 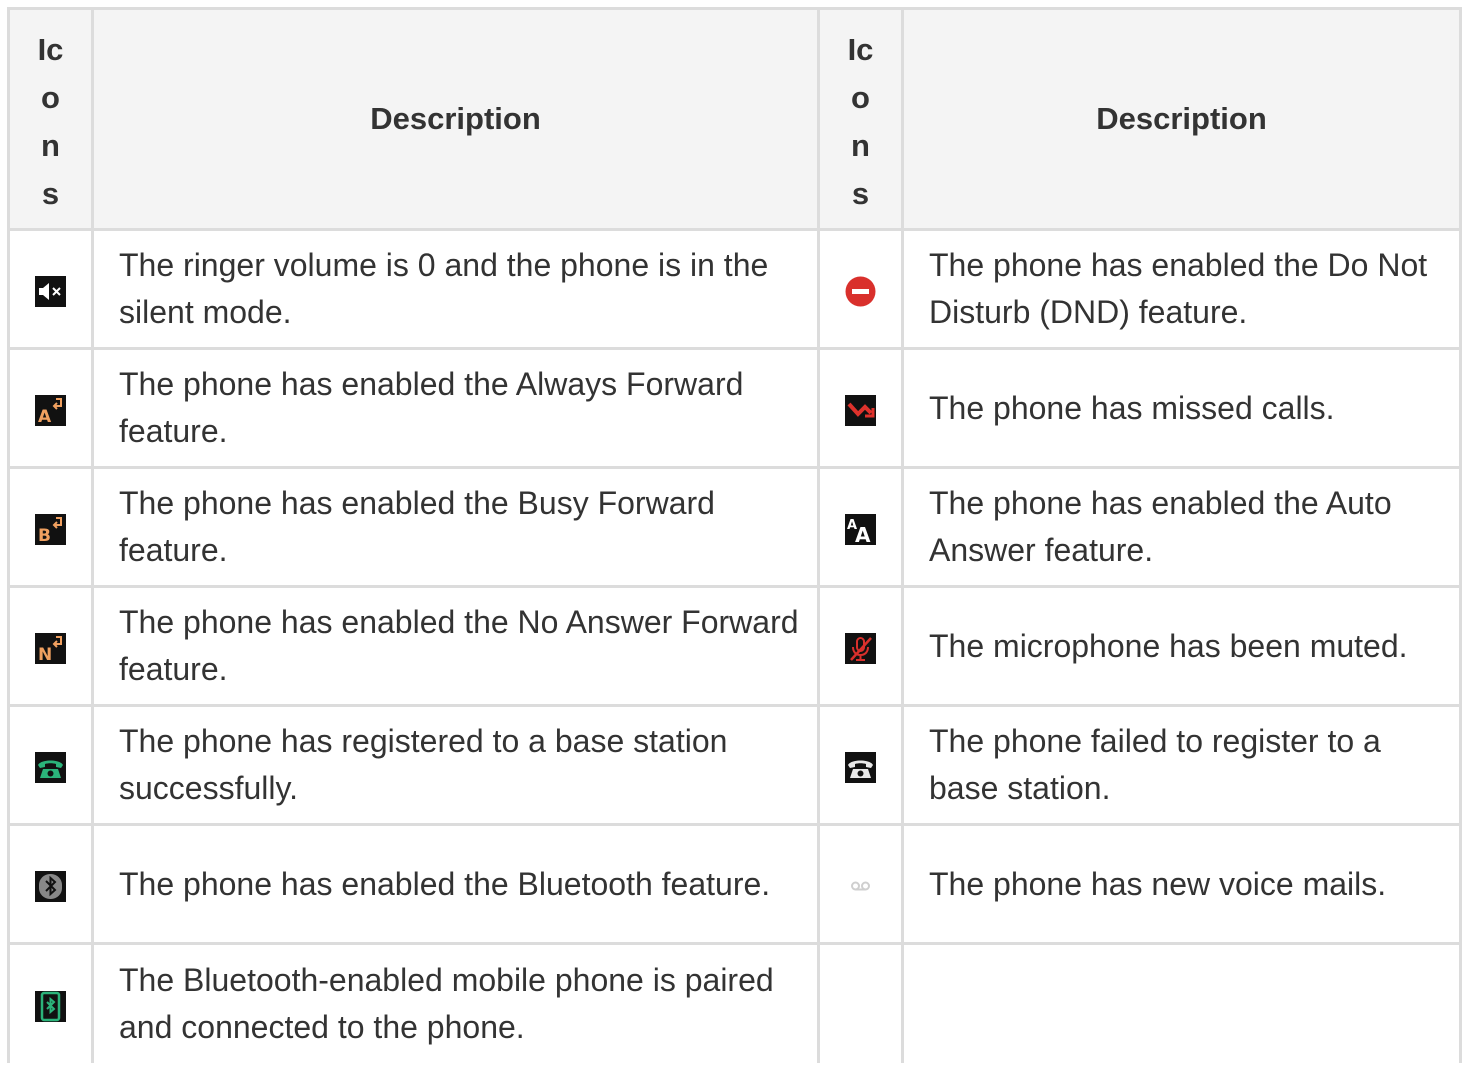 What do you see at coordinates (1181, 1002) in the screenshot?
I see `empty-description-cell` at bounding box center [1181, 1002].